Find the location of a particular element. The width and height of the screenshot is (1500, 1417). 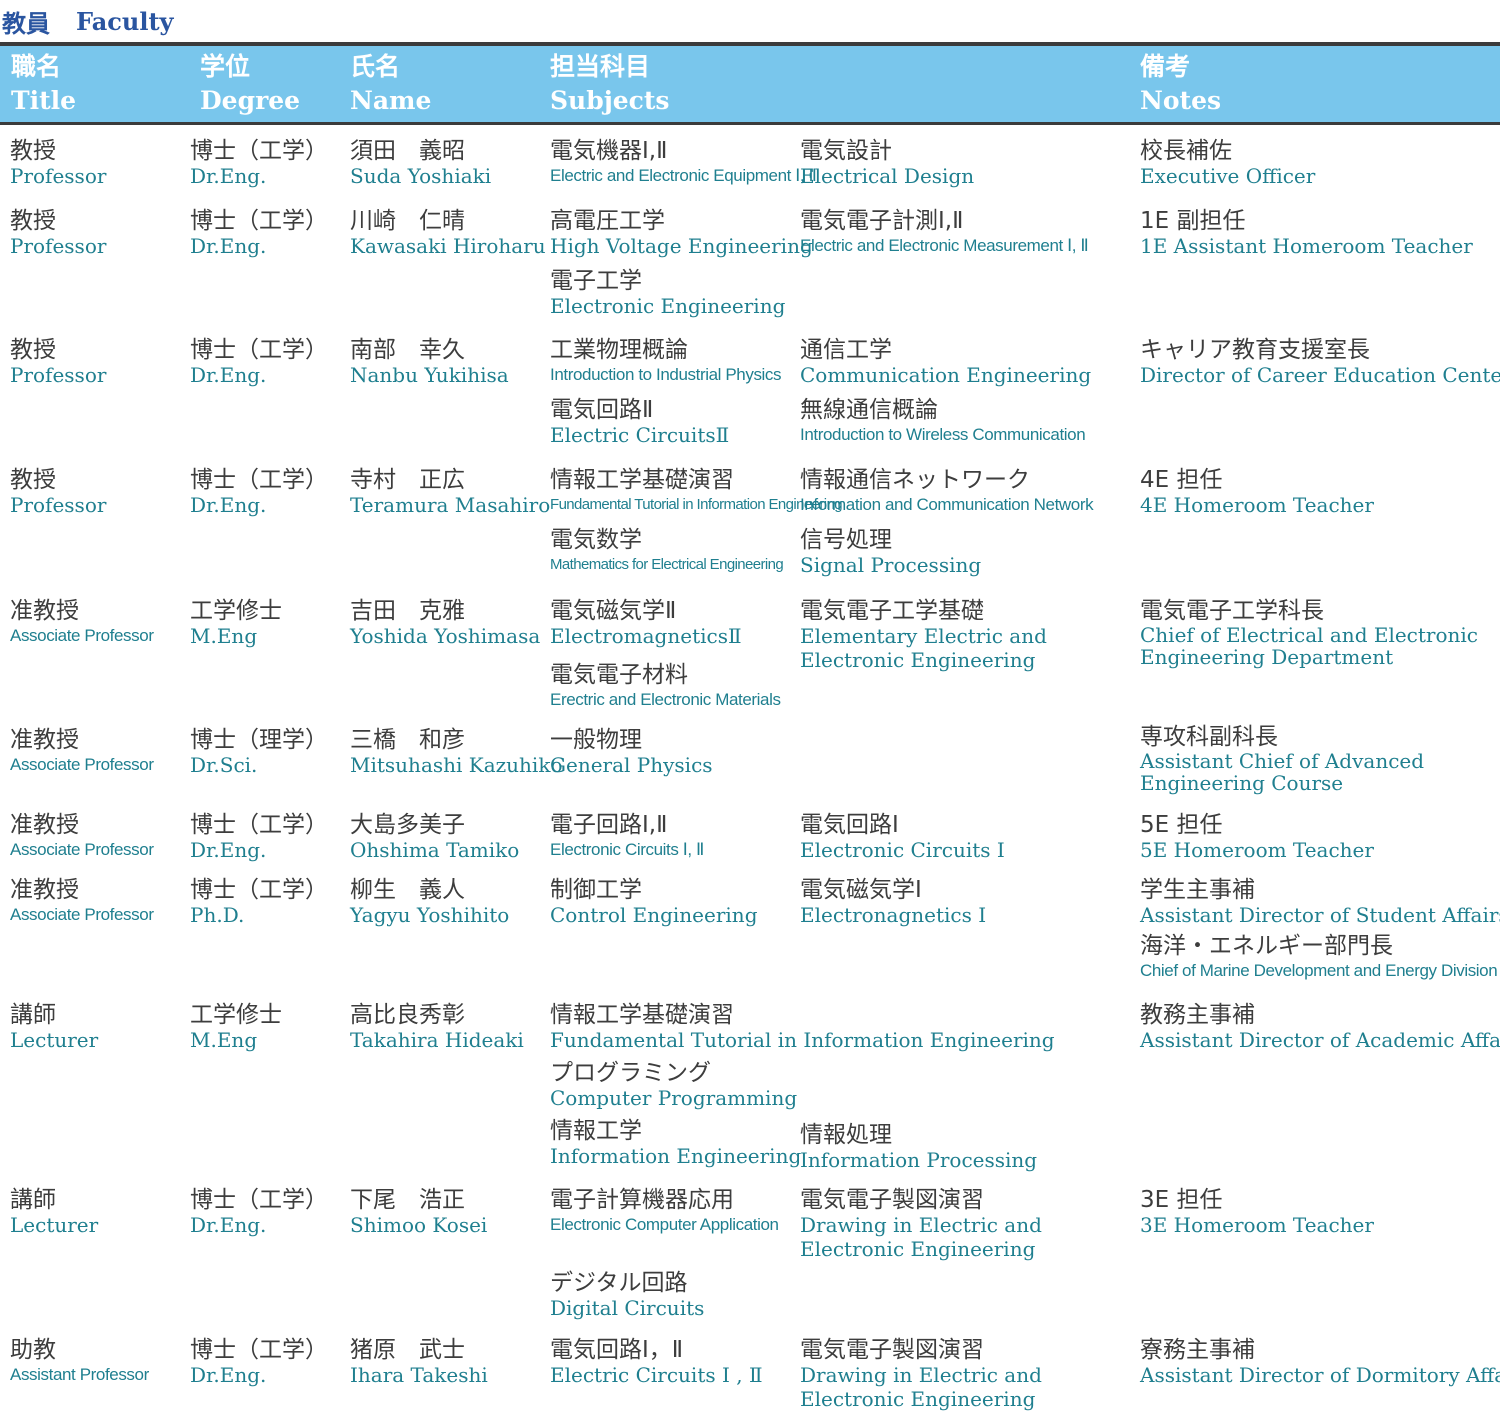

subject-jp: 電気磁気学Ⅰ is located at coordinates (861, 890).